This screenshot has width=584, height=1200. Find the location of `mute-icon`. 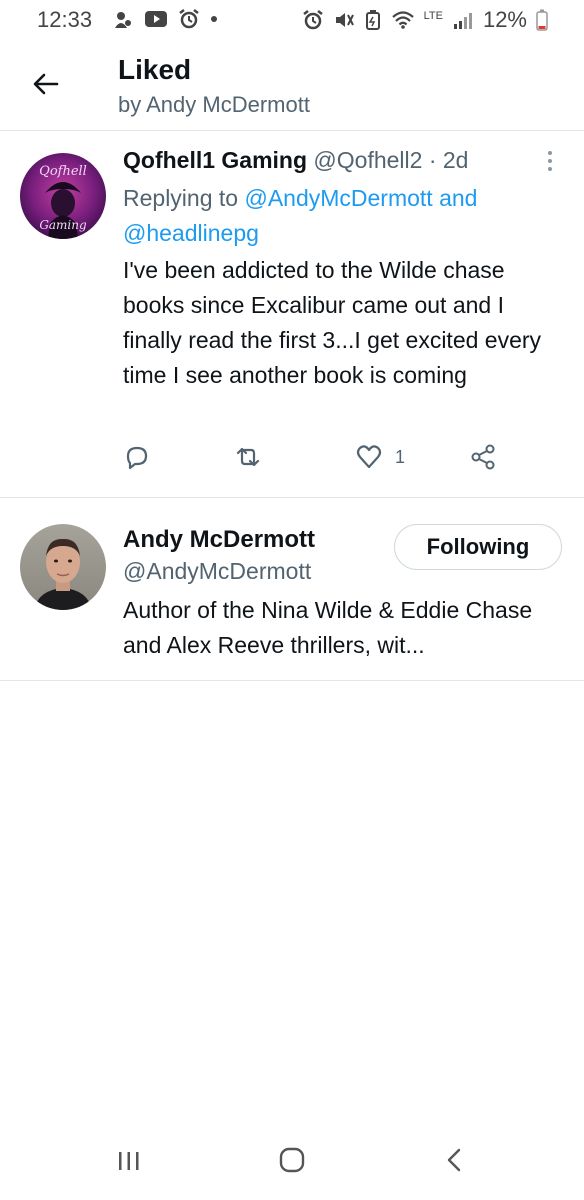

mute-icon is located at coordinates (344, 20).